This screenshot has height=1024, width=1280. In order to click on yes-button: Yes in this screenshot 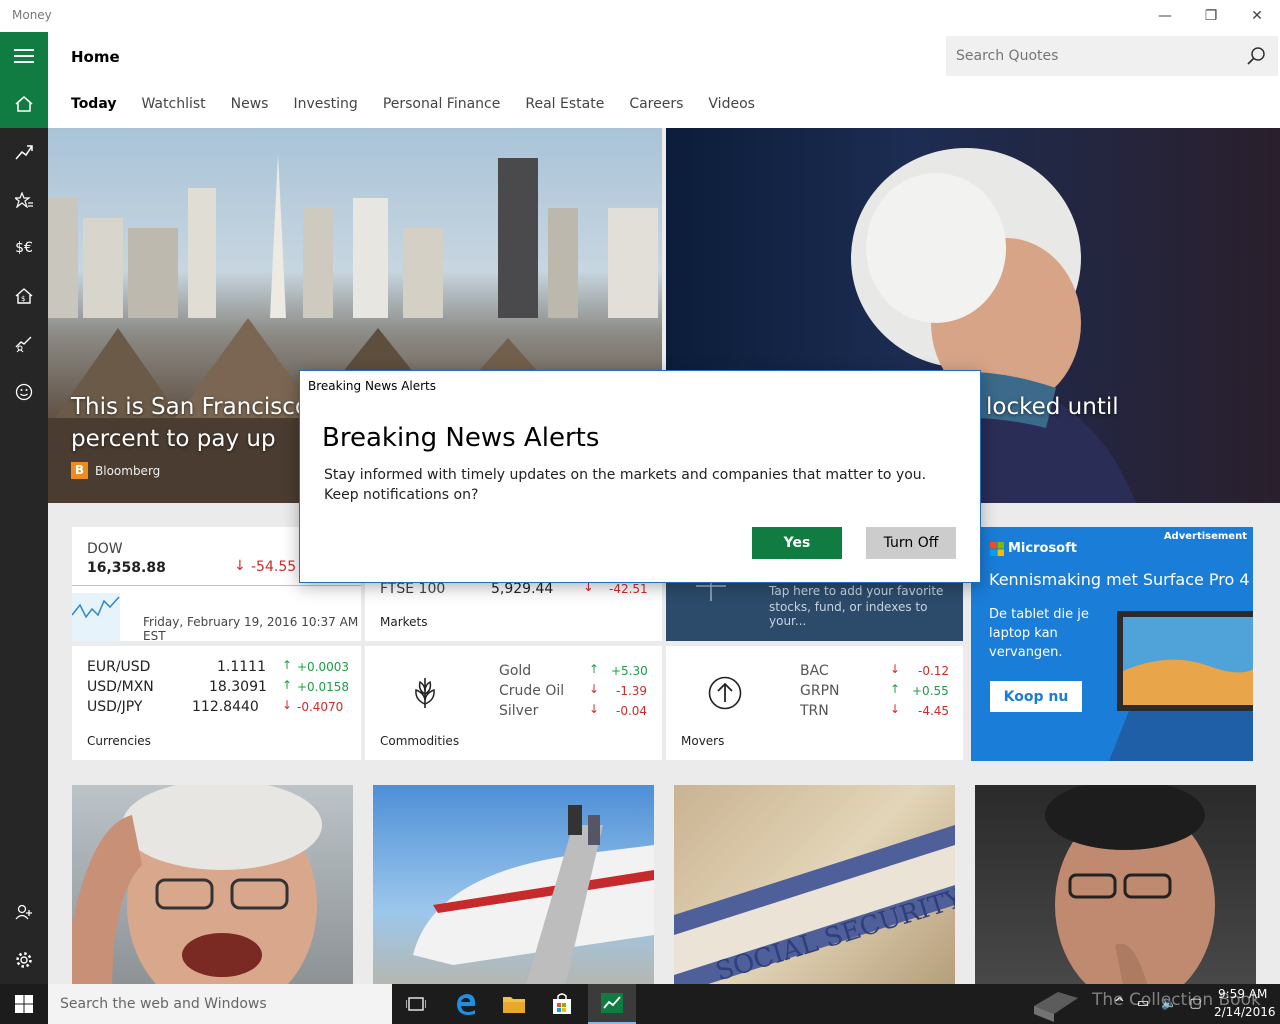, I will do `click(797, 543)`.